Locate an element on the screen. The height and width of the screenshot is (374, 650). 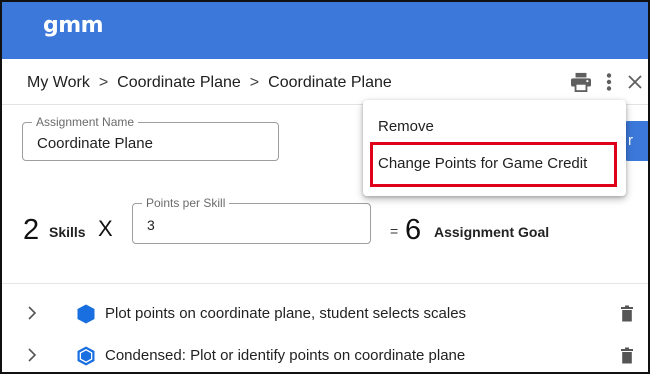
goal-label: Assignment Goal is located at coordinates (492, 232).